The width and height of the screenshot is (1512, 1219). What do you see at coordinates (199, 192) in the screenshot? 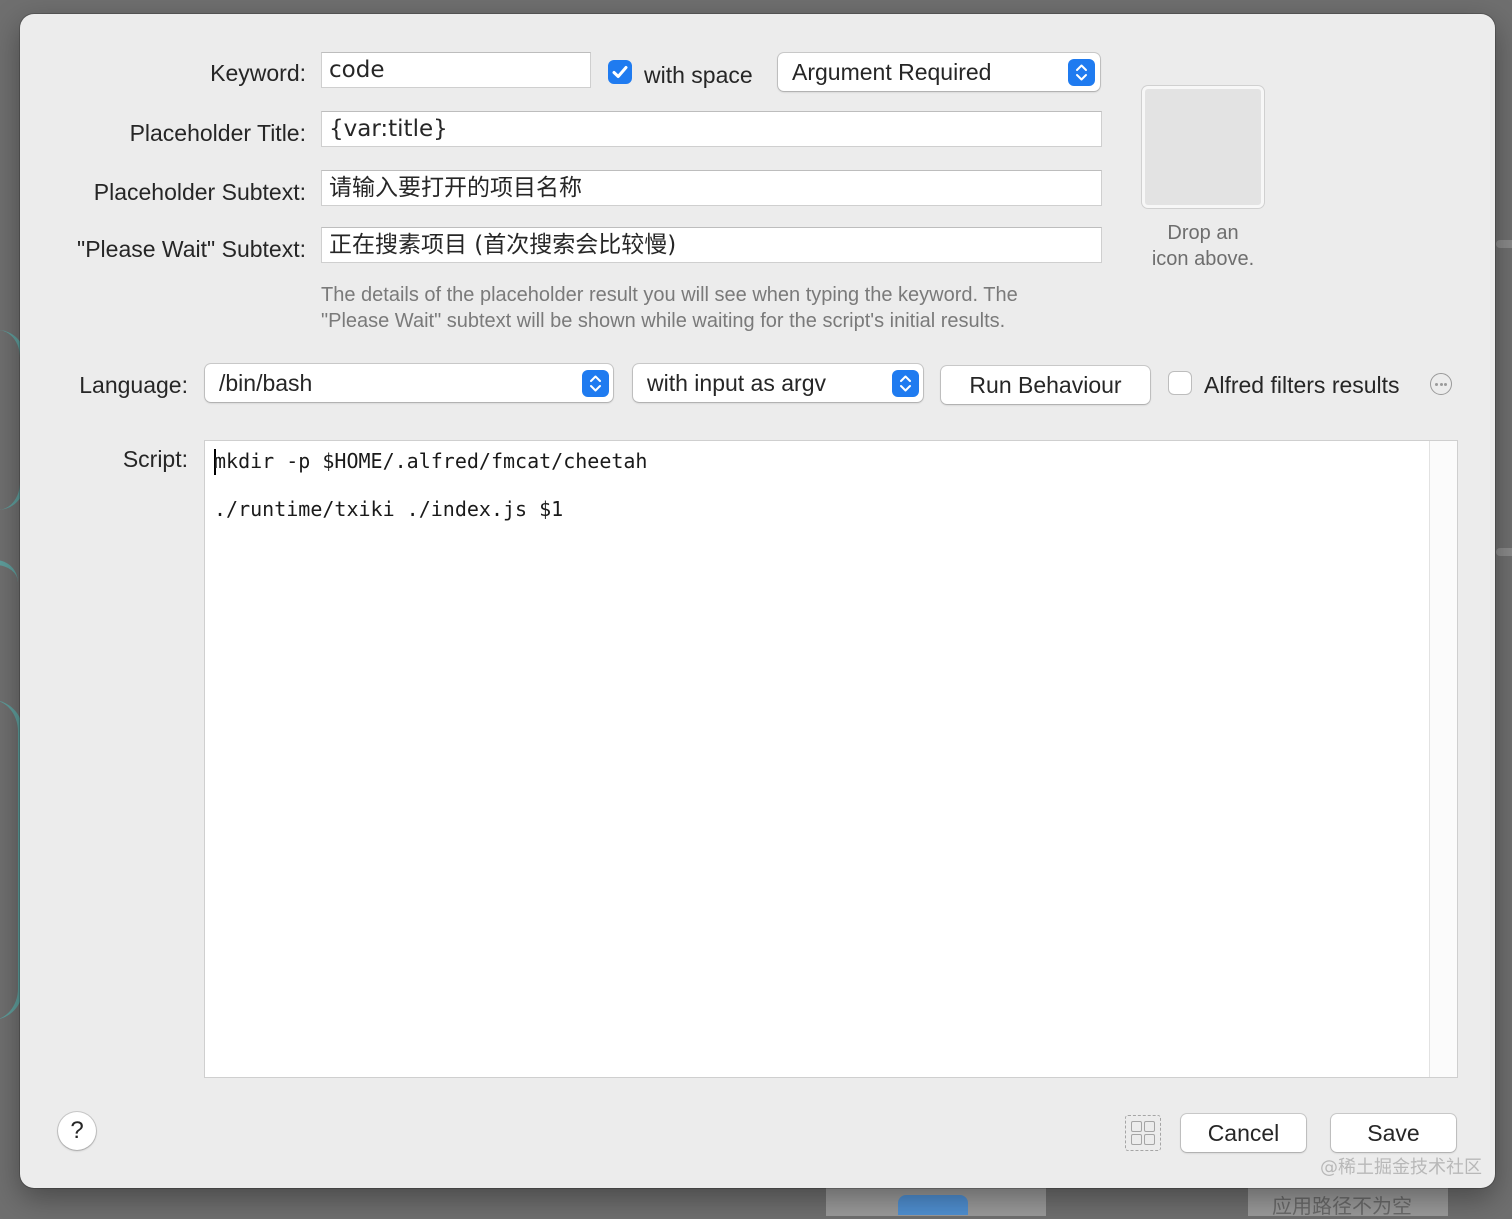
I see `placeholder-subtext-label: Placeholder Subtext:` at bounding box center [199, 192].